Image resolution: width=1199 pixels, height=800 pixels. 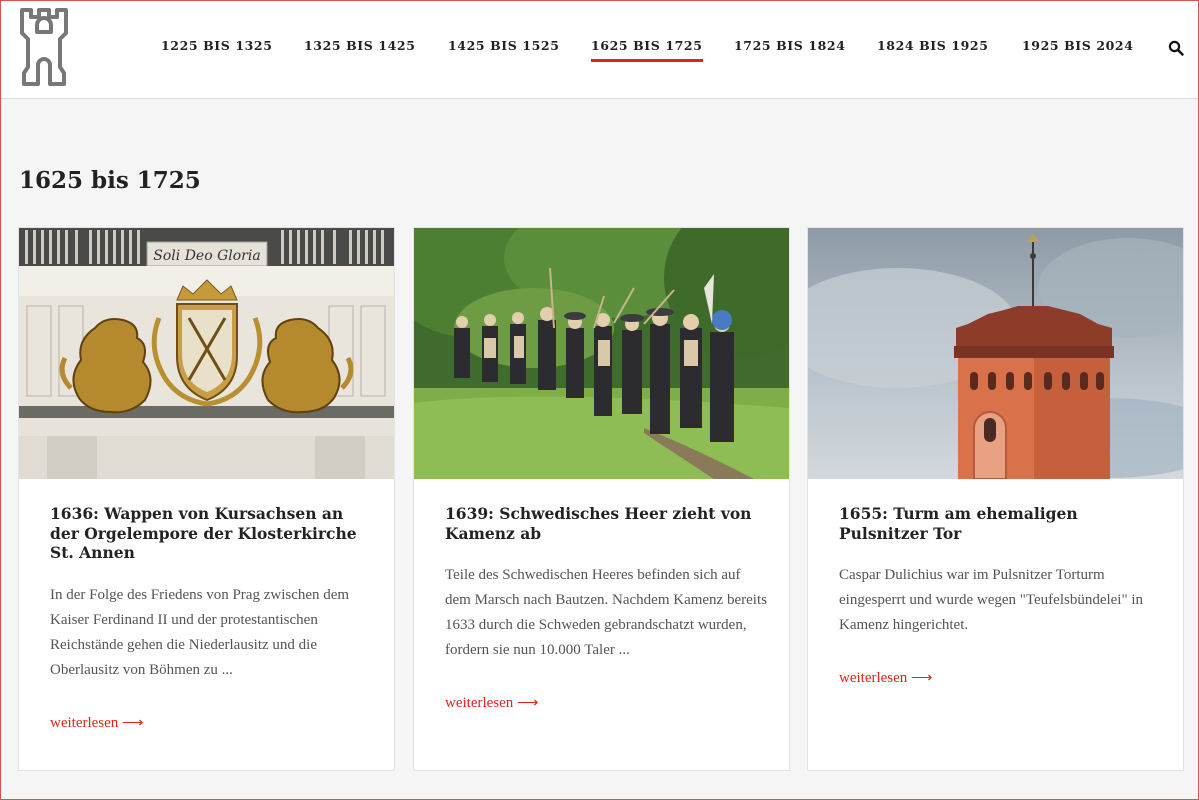 I want to click on organ-inscription: Soli Deo Gloria, so click(x=206, y=256).